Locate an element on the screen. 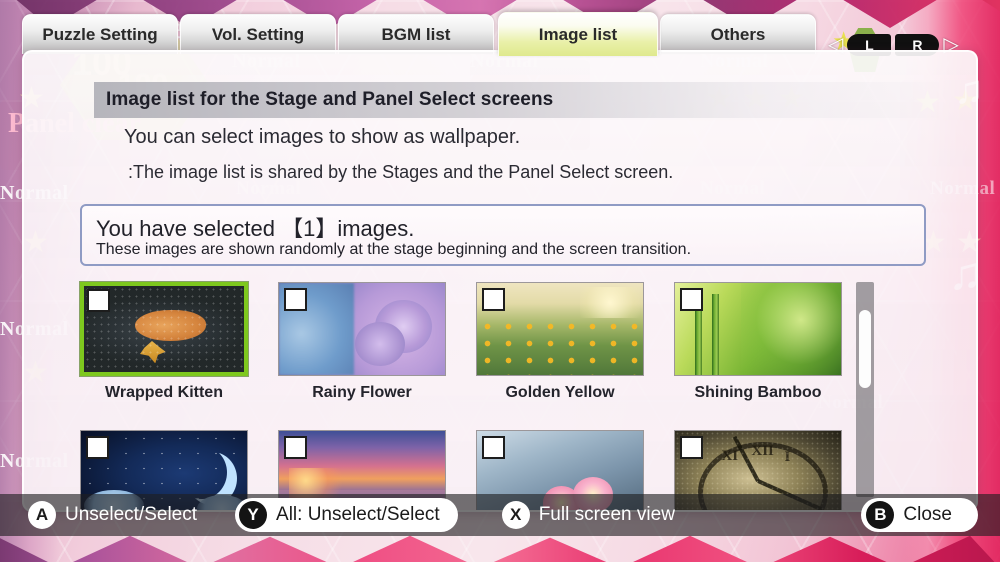  image-cell: Golden Yellow is located at coordinates (560, 342).